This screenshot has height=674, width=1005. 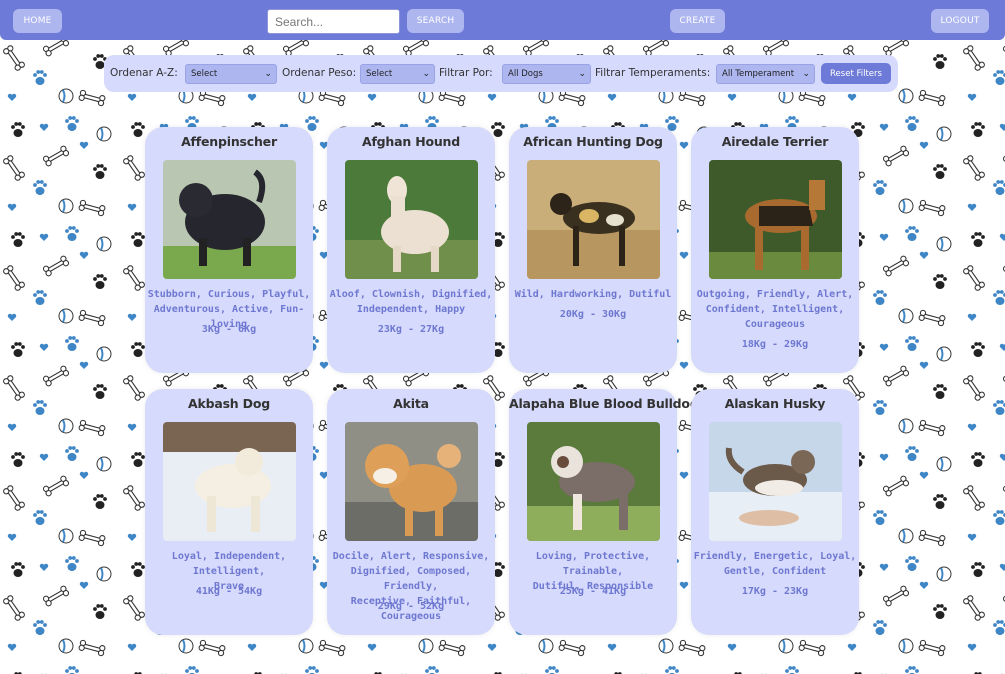 I want to click on filter-temperaments-value: All Temperament, so click(x=758, y=74).